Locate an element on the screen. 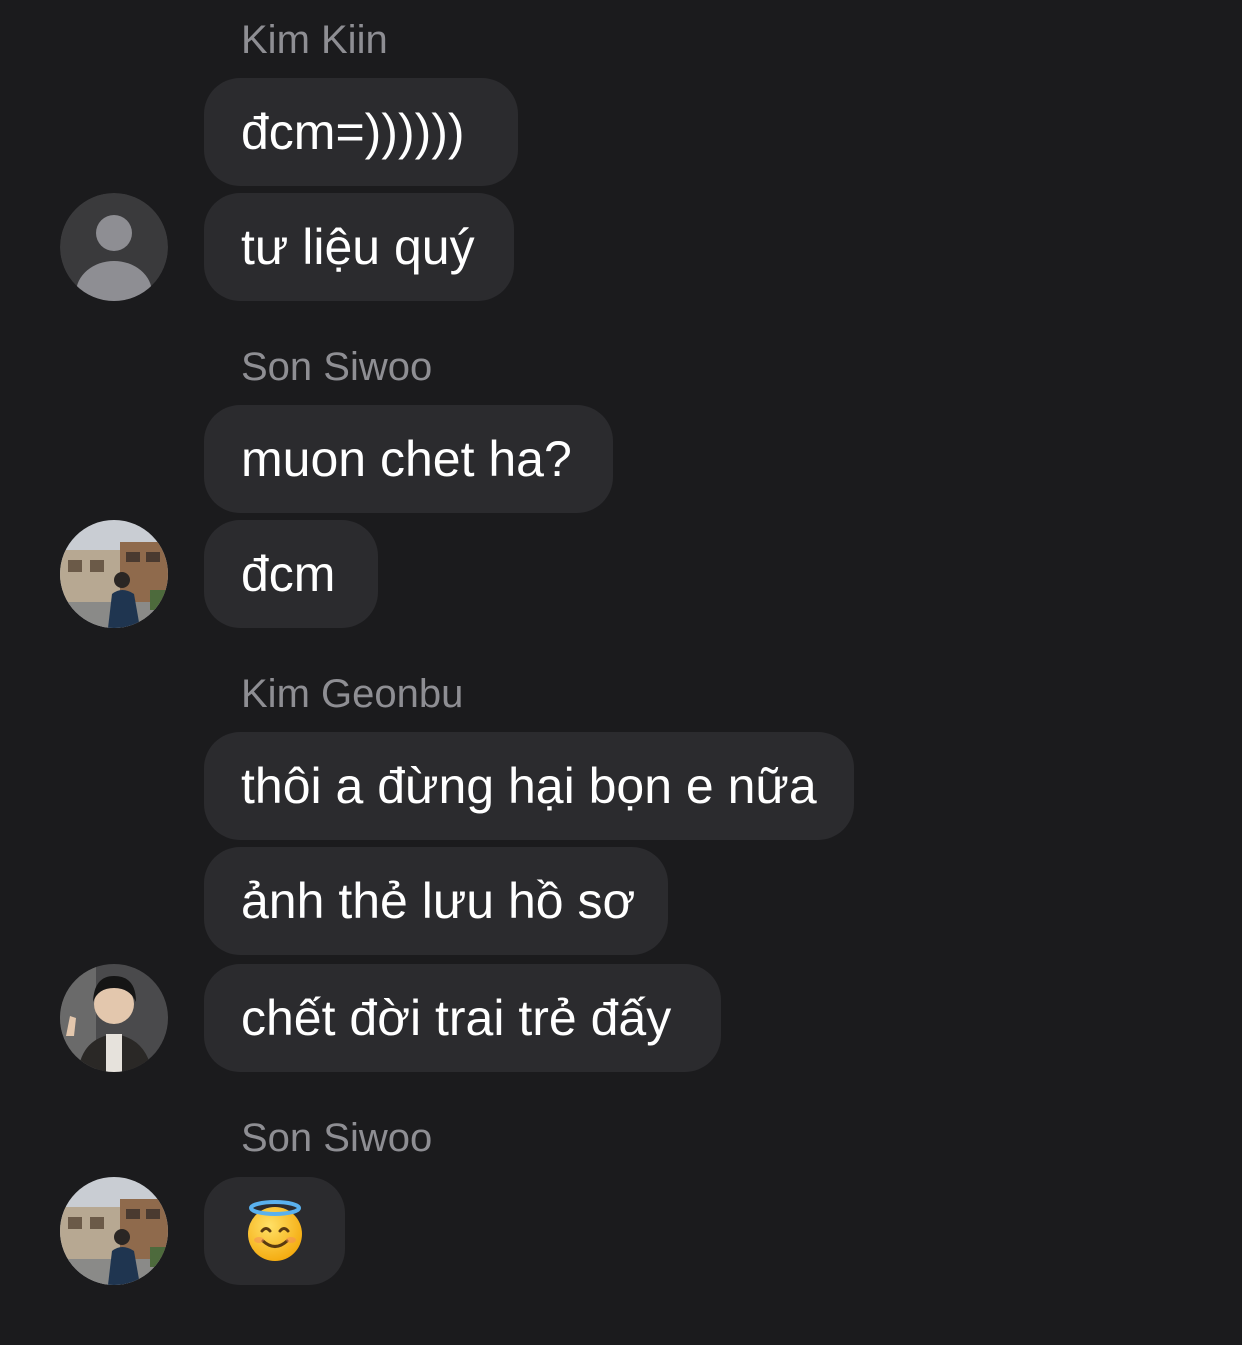 This screenshot has height=1345, width=1242. message-bubble is located at coordinates (274, 1231).